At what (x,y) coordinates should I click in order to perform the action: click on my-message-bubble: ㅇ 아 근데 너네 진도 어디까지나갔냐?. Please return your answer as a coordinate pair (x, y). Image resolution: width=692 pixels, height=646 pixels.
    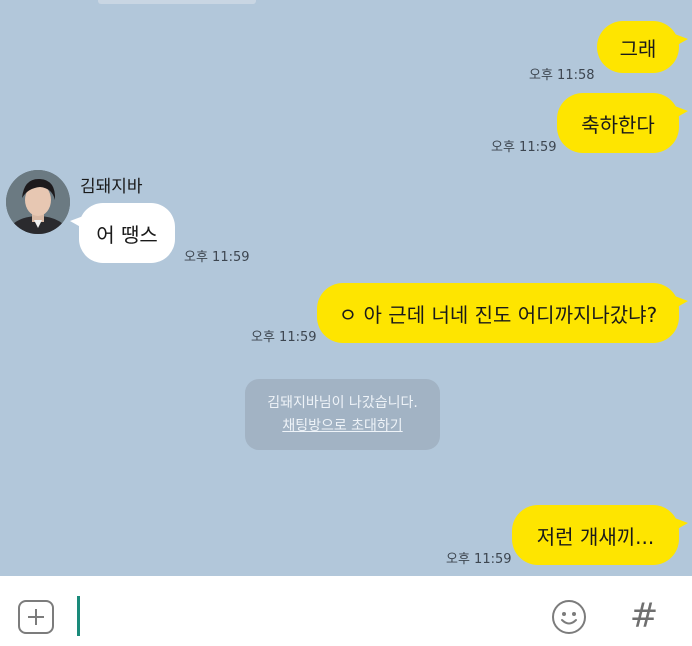
    Looking at the image, I should click on (502, 313).